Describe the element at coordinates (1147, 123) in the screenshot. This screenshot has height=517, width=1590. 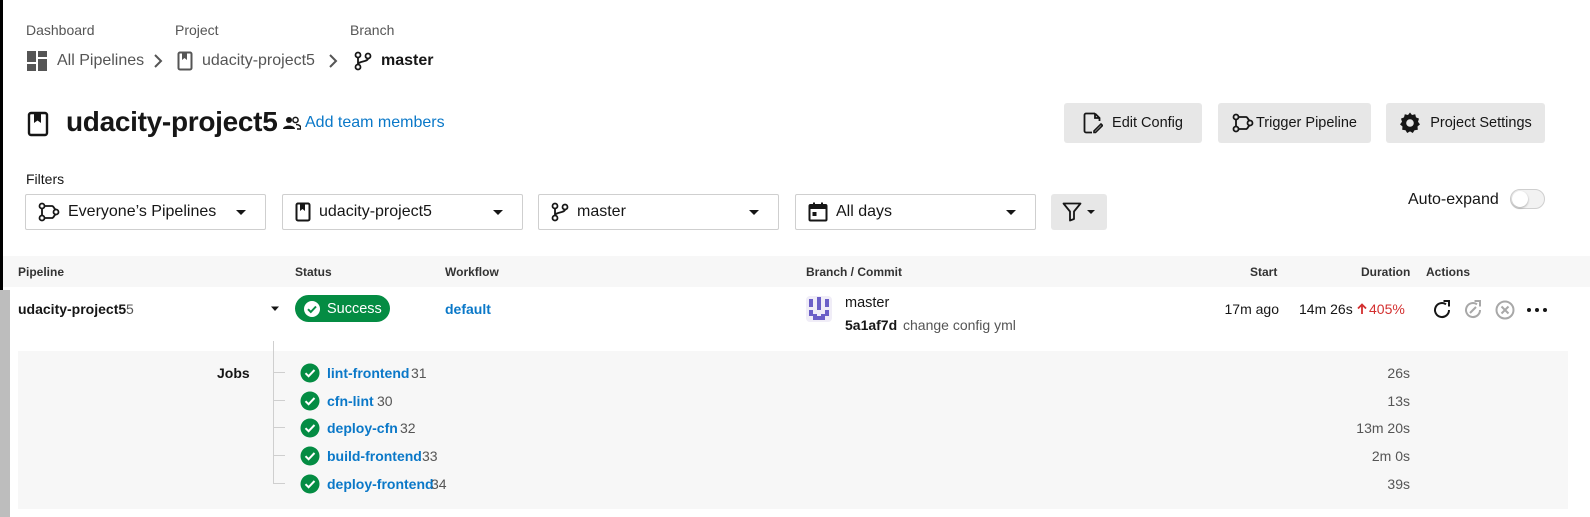
I see `edit-config-label: Edit Config` at that location.